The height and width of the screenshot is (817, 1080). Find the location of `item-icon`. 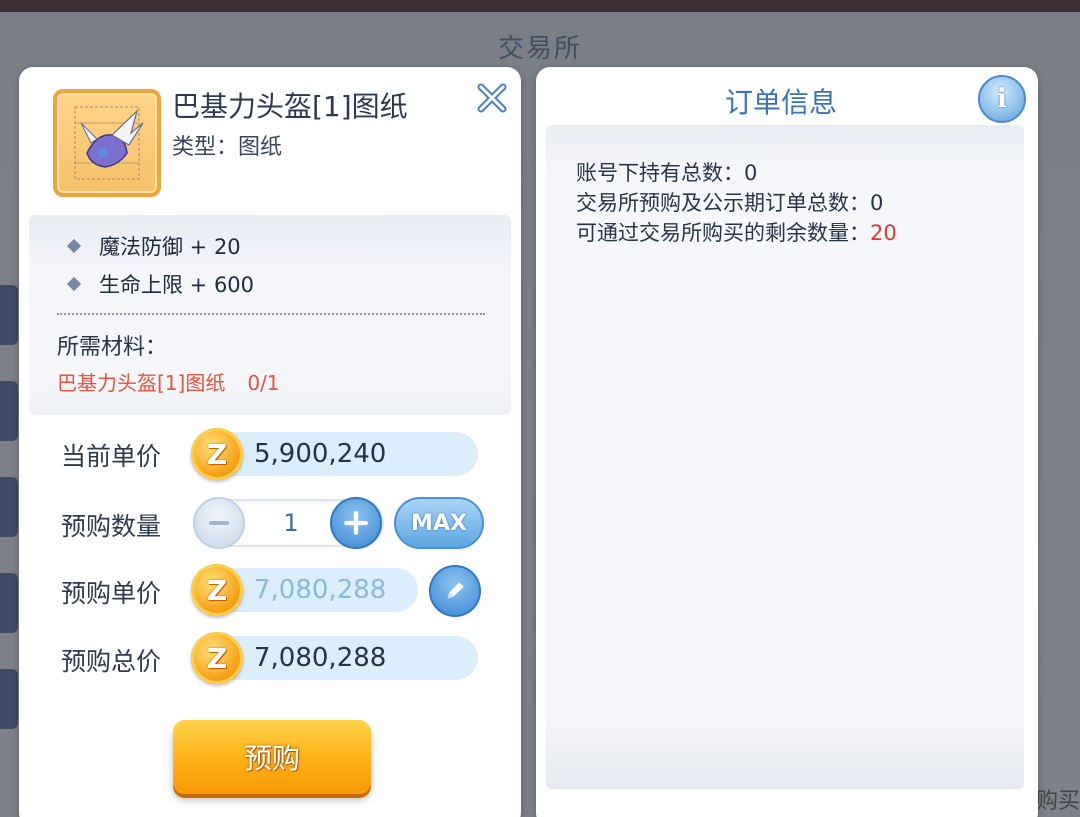

item-icon is located at coordinates (107, 143).